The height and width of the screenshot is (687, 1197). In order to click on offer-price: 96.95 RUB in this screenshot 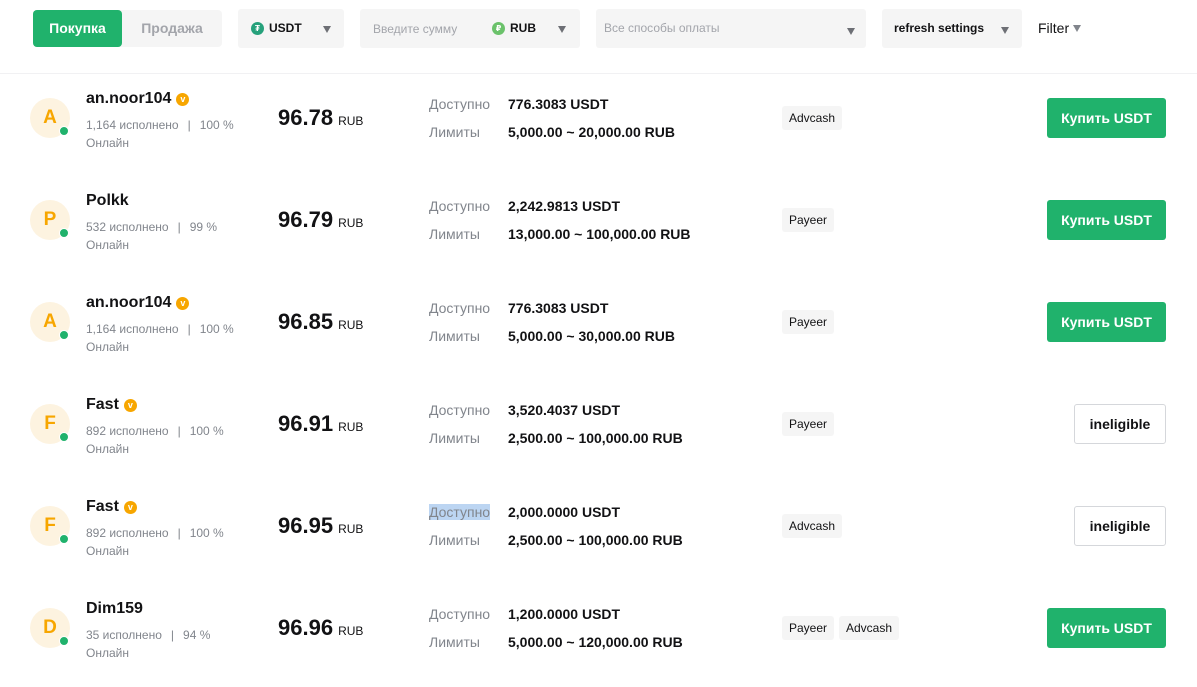, I will do `click(320, 526)`.